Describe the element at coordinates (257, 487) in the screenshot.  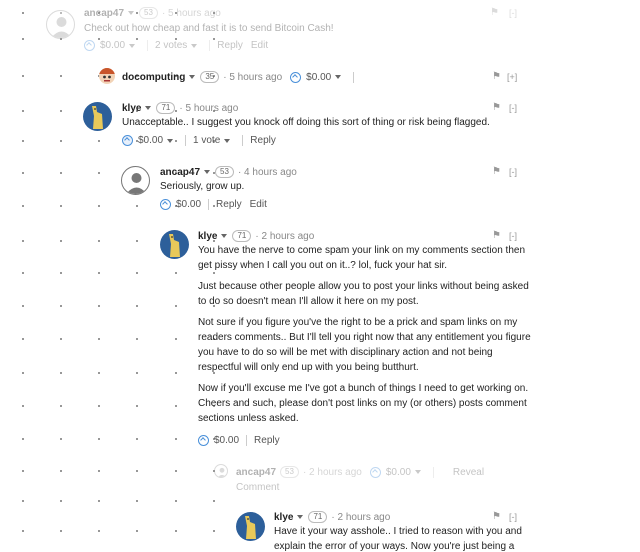
I see `comment-link: Comment` at that location.